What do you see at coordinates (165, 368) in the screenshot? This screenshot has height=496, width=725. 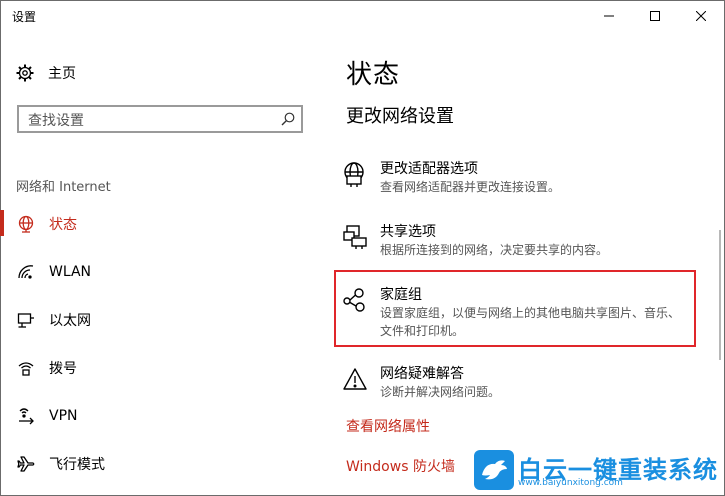 I see `sidebar-item-dialup: 拨号` at bounding box center [165, 368].